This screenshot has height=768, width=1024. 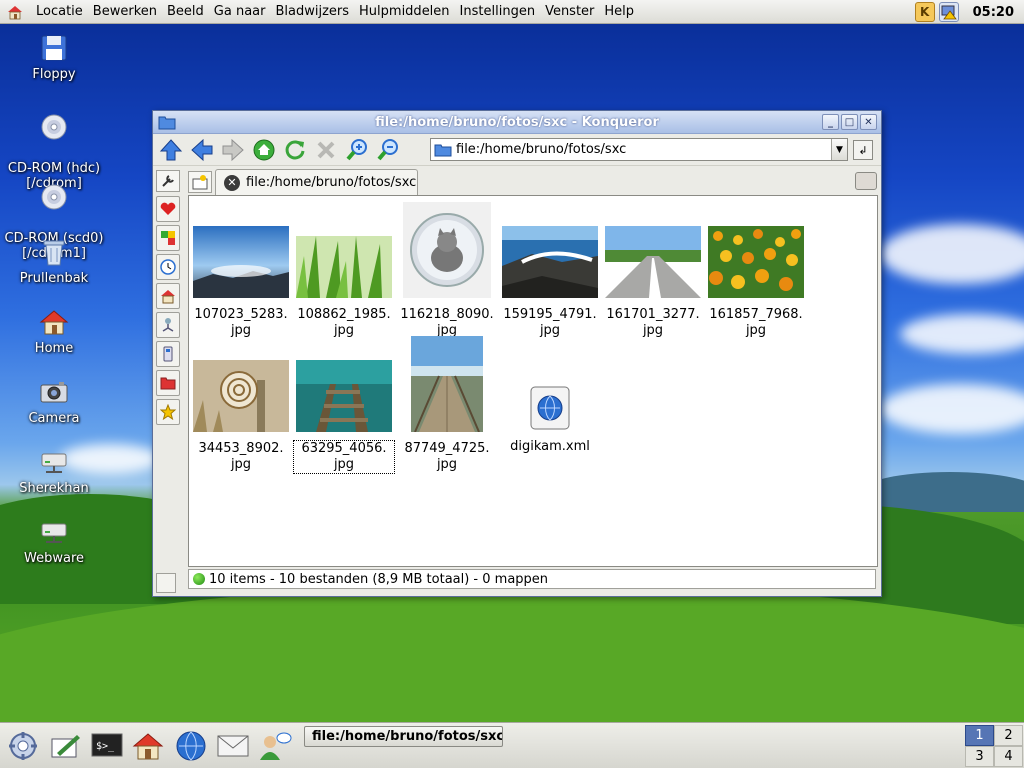 What do you see at coordinates (240, 11) in the screenshot?
I see `menu-ga-naar: Ga naar` at bounding box center [240, 11].